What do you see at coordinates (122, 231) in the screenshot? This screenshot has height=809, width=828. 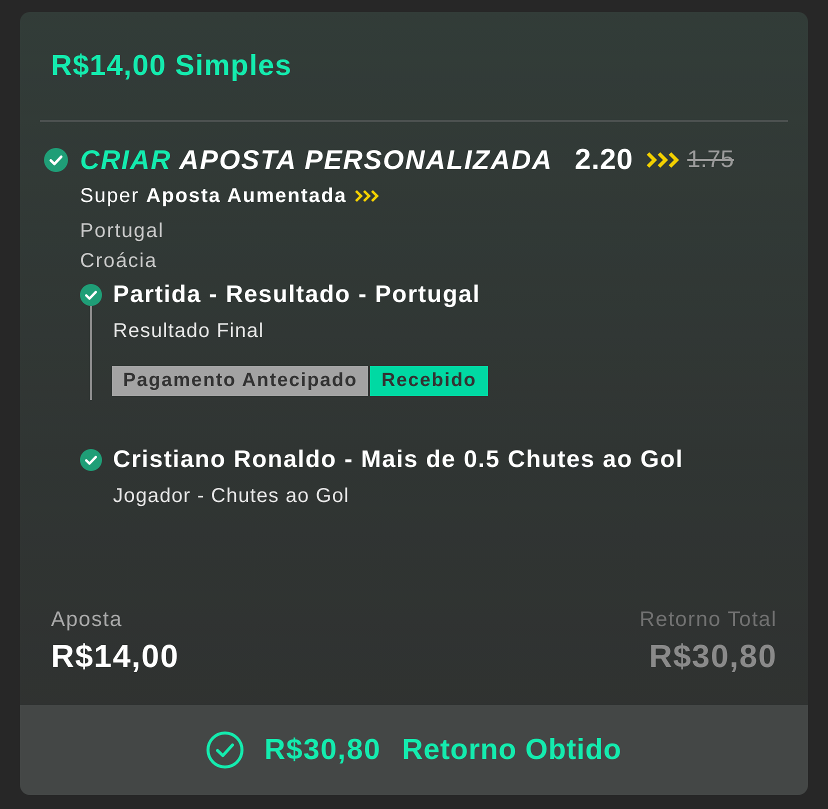 I see `team-name: Portugal` at bounding box center [122, 231].